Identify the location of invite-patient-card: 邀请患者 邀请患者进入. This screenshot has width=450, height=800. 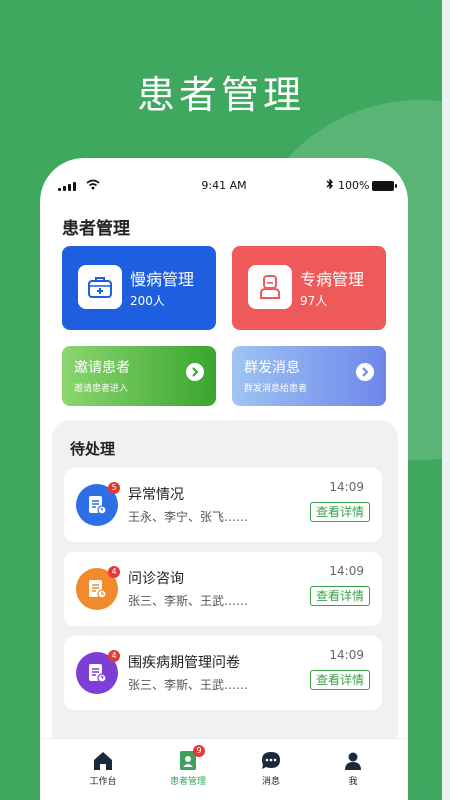
(139, 376).